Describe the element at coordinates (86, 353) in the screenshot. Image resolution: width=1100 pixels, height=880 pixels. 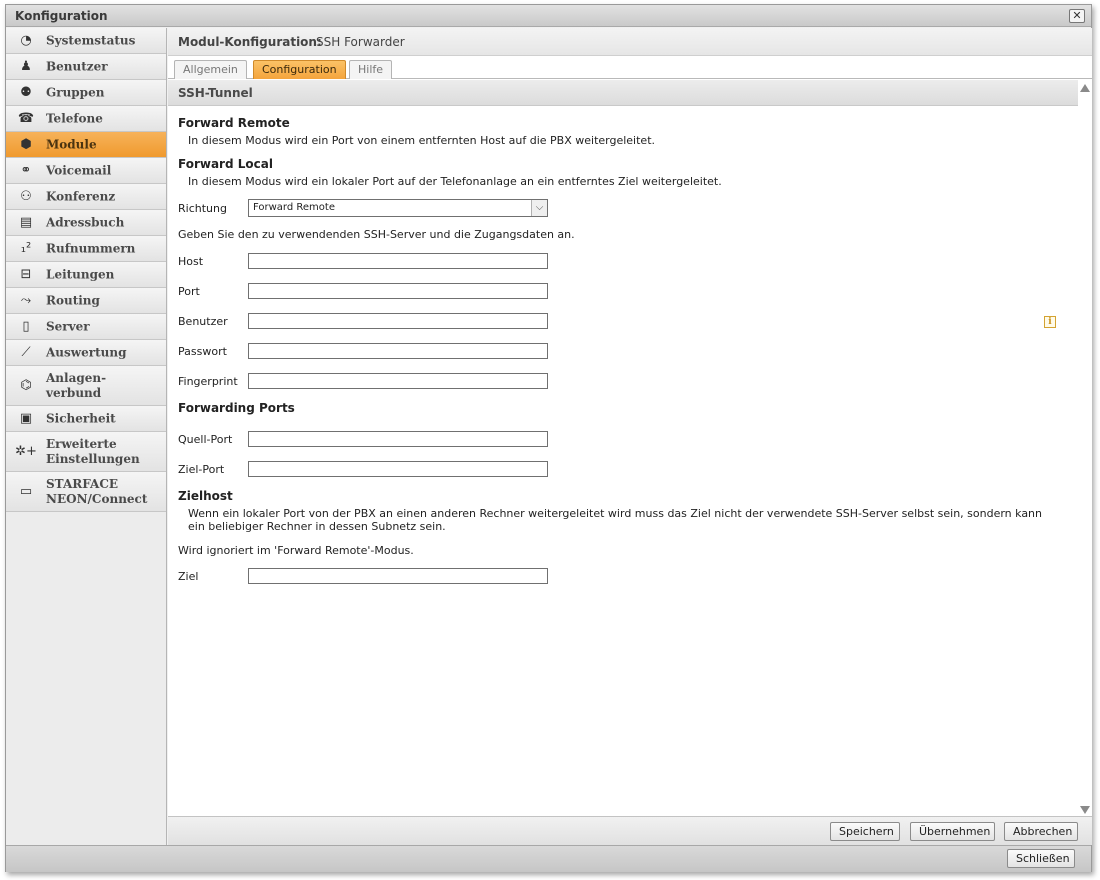
I see `sidebar-item-auswertung: ⟋ Auswertung` at that location.